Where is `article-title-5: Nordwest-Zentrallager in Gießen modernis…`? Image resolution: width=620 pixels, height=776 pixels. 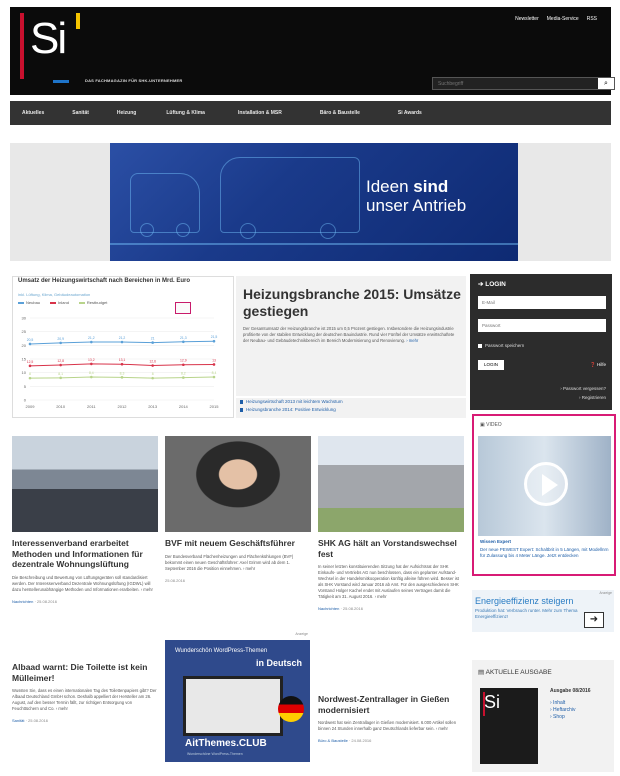 article-title-5: Nordwest-Zentrallager in Gießen modernis… is located at coordinates (391, 704).